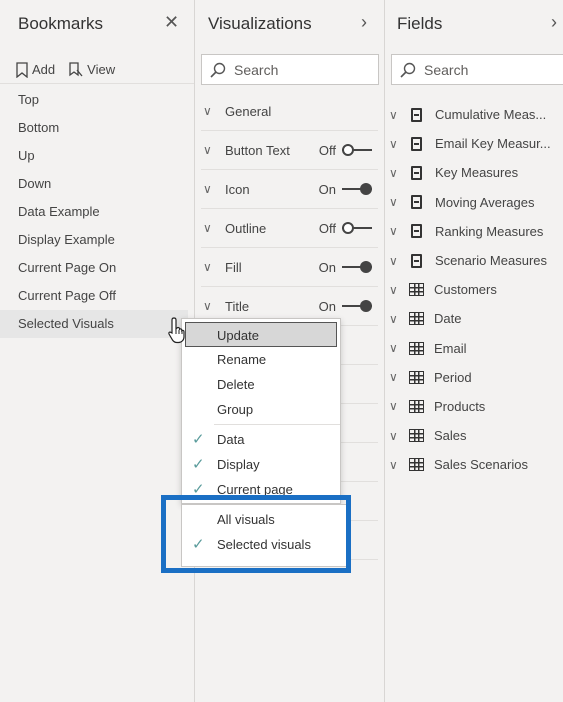 This screenshot has height=702, width=563. I want to click on field-item: ∨ Key Measures, so click(474, 172).